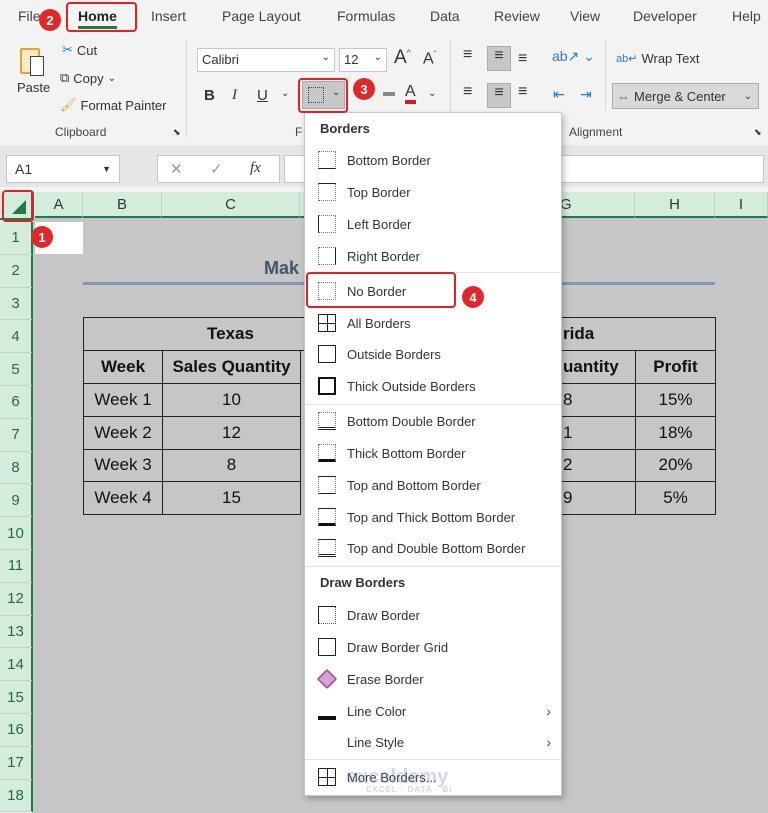 The image size is (768, 813). What do you see at coordinates (363, 60) in the screenshot?
I see `font-size-box: 12 ⌄` at bounding box center [363, 60].